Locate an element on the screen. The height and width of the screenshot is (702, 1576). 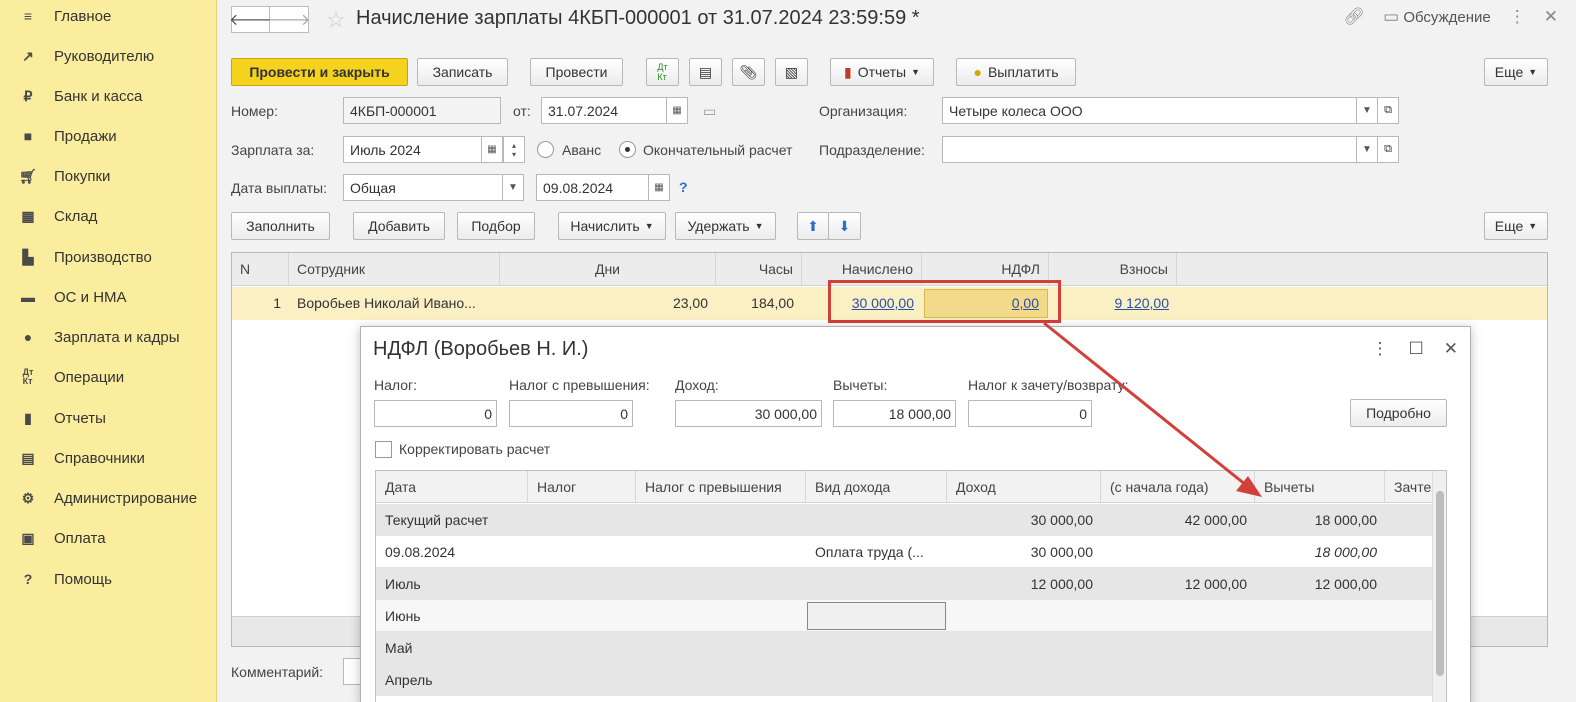
income-kind-editor is located at coordinates (876, 616).